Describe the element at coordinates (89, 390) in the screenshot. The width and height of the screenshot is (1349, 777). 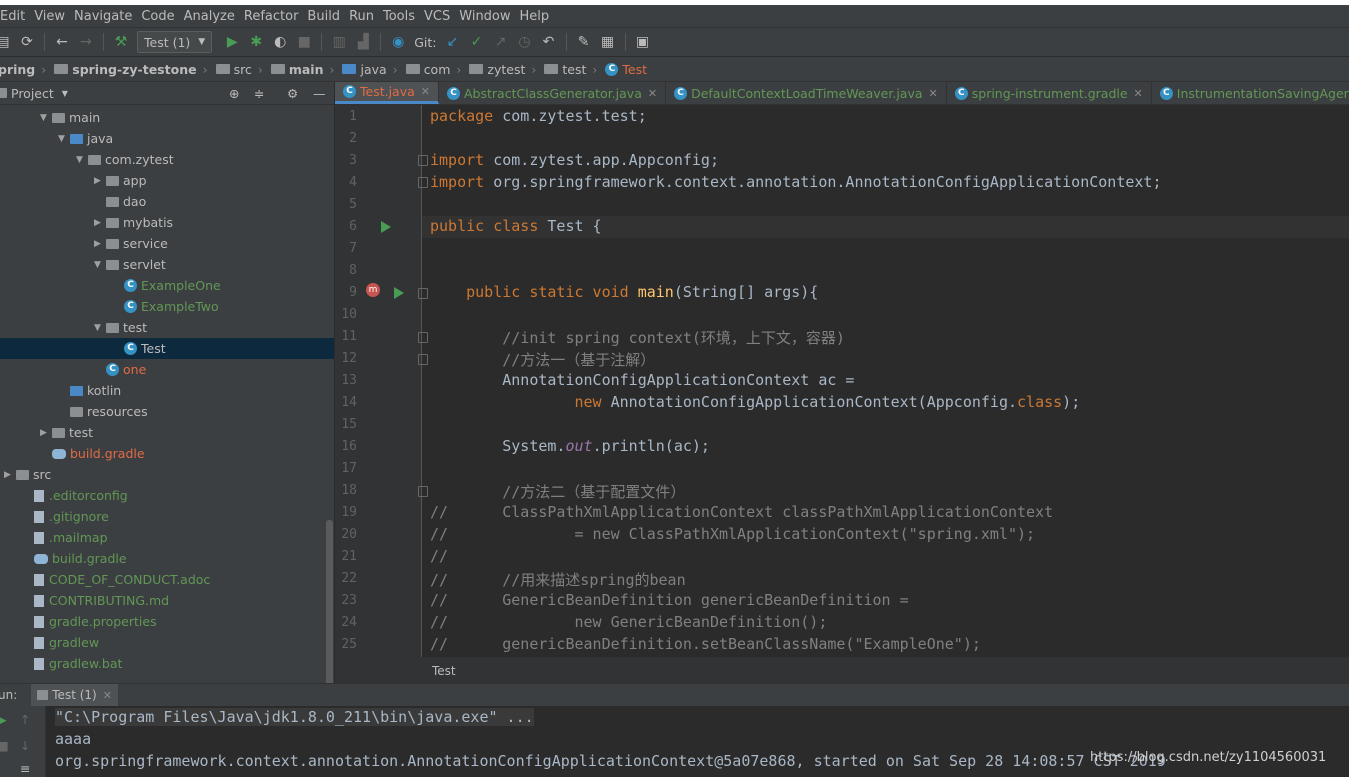
I see `tree-item: kotlin` at that location.